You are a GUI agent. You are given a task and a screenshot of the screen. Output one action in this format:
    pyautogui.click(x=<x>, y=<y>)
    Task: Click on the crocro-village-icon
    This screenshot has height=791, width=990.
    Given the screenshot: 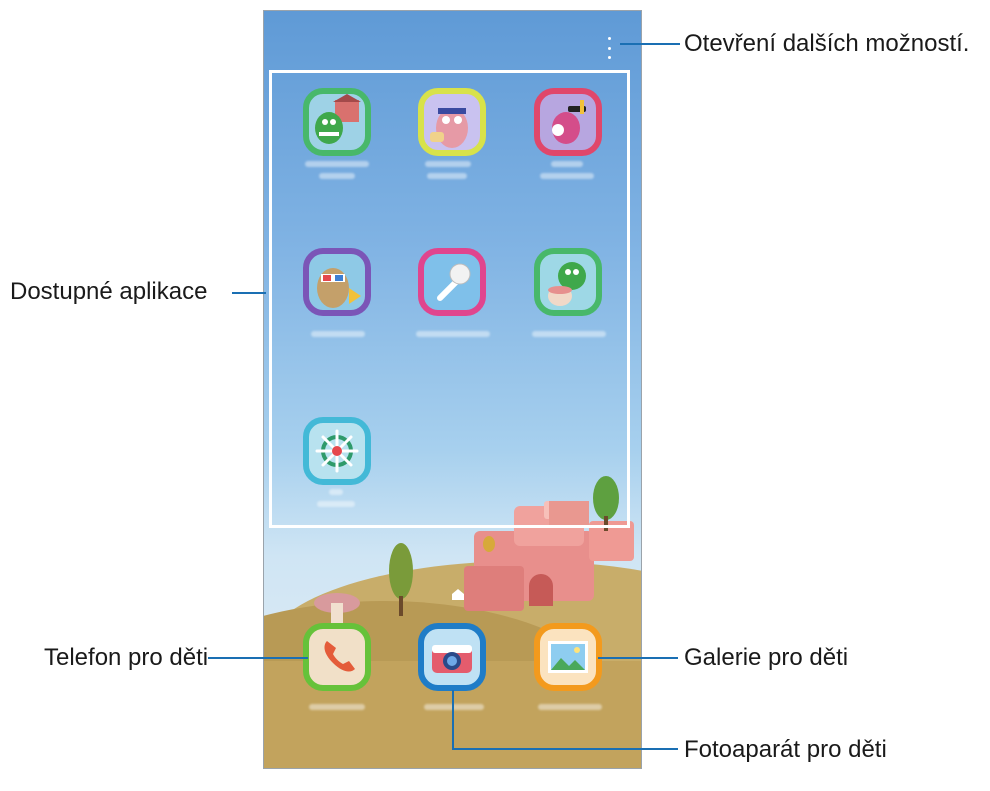 What is the action you would take?
    pyautogui.click(x=337, y=122)
    